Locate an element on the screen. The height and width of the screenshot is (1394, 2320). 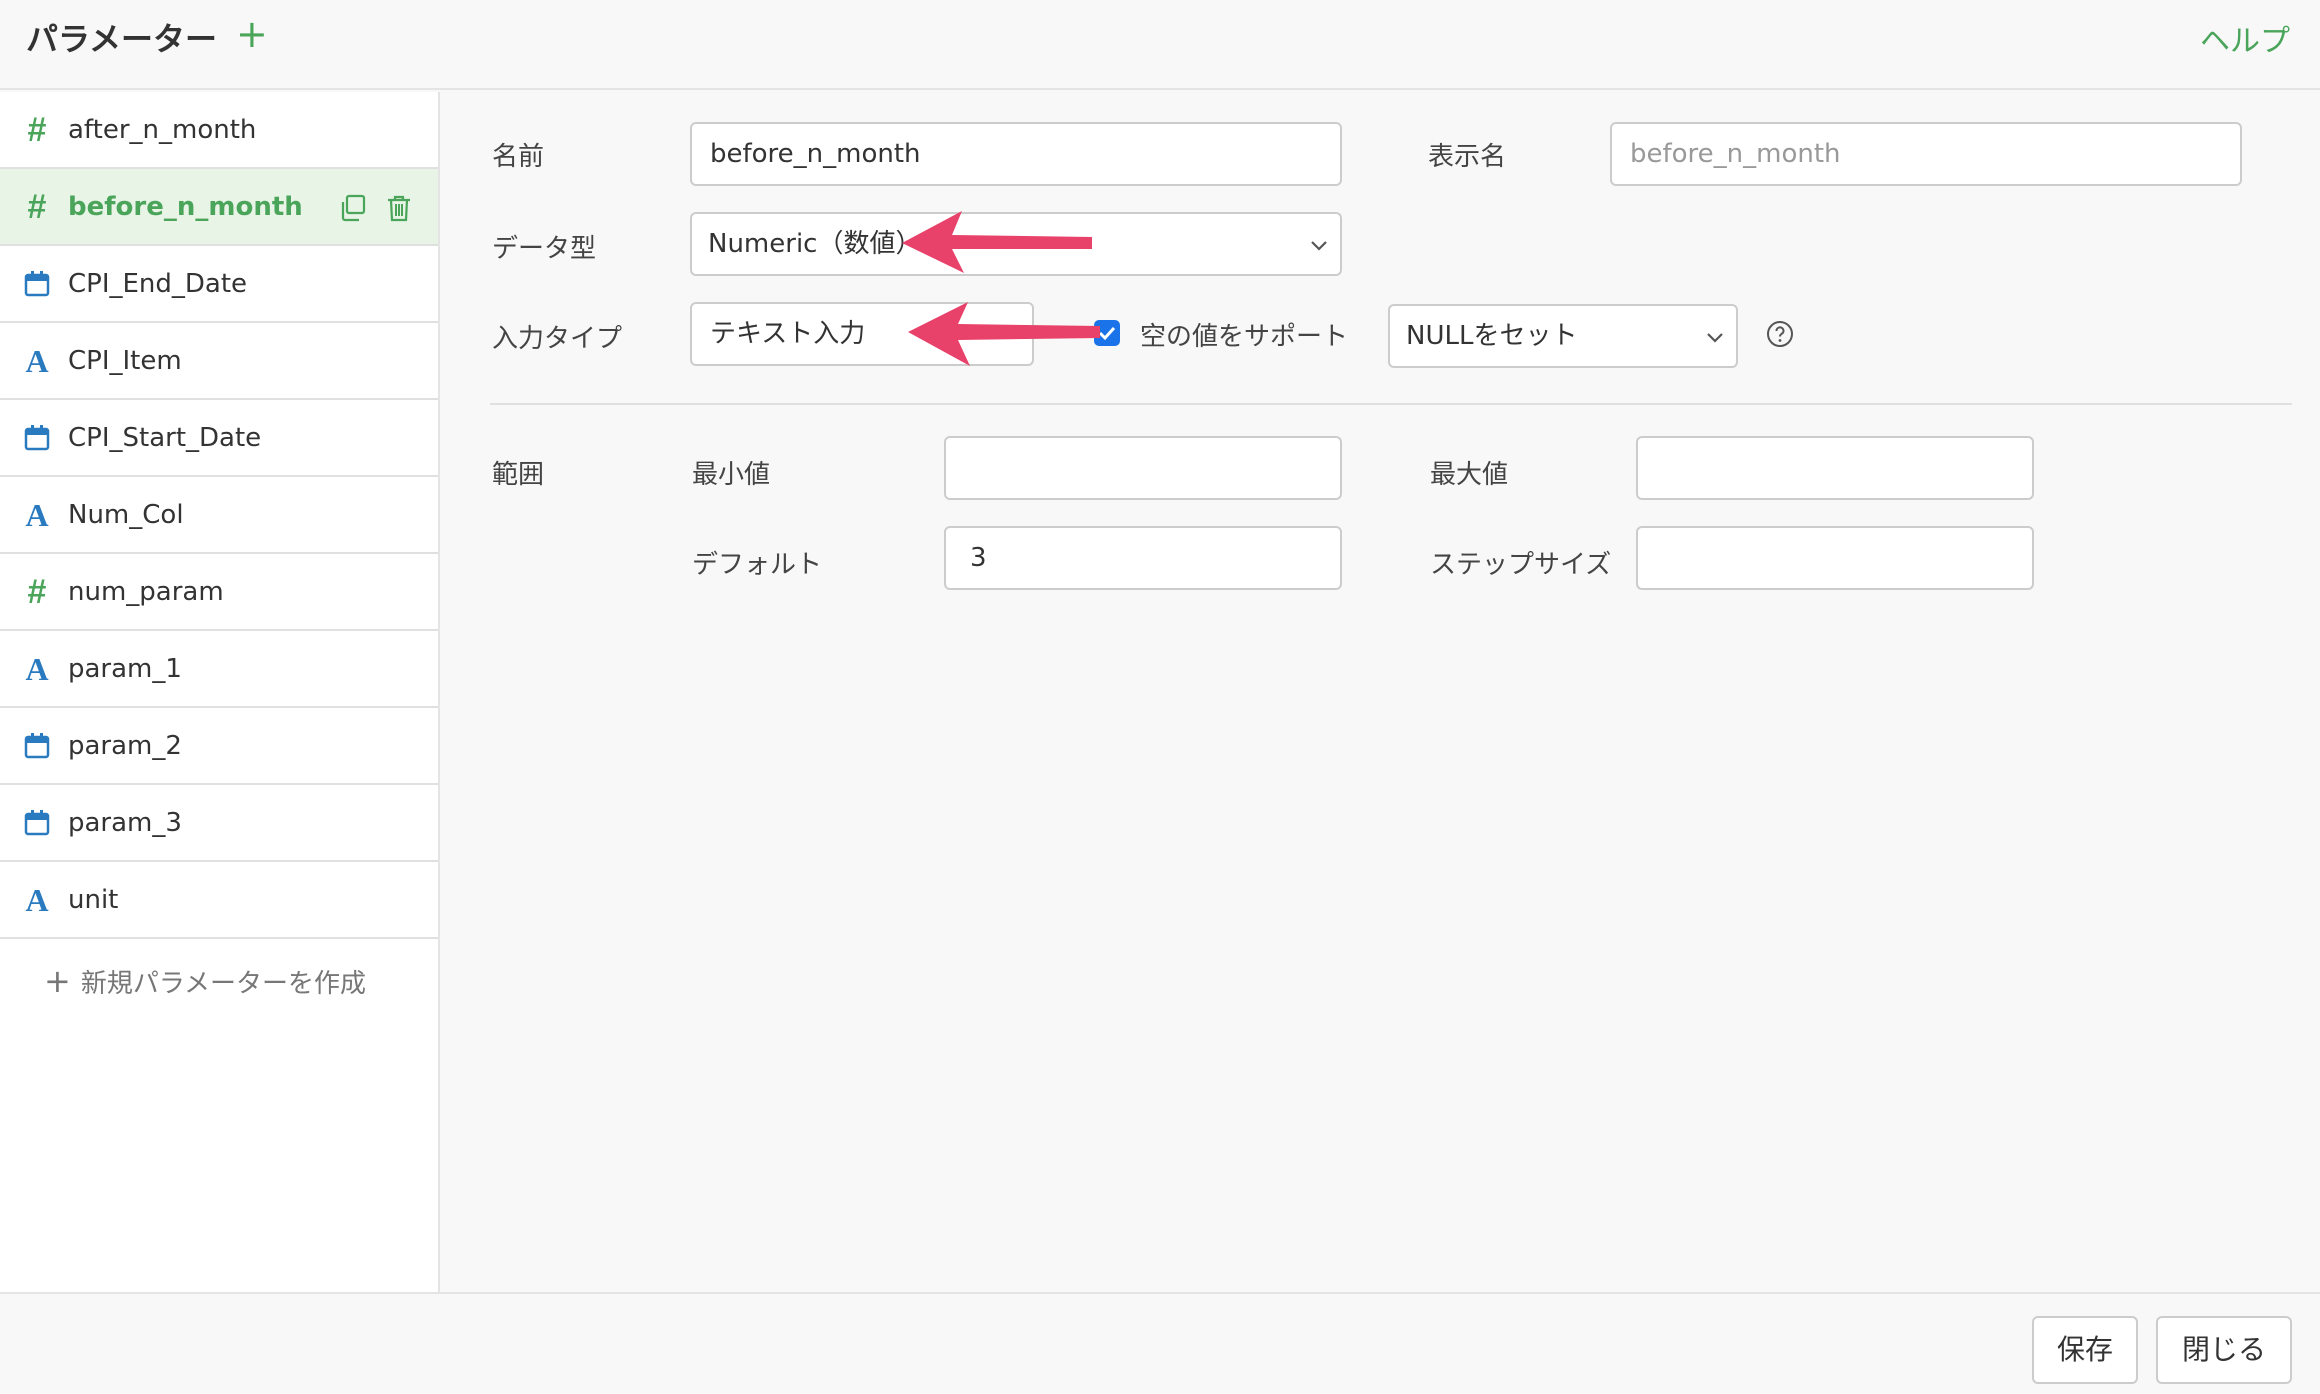
sidebar-item-num-param: # num_param is located at coordinates (219, 592).